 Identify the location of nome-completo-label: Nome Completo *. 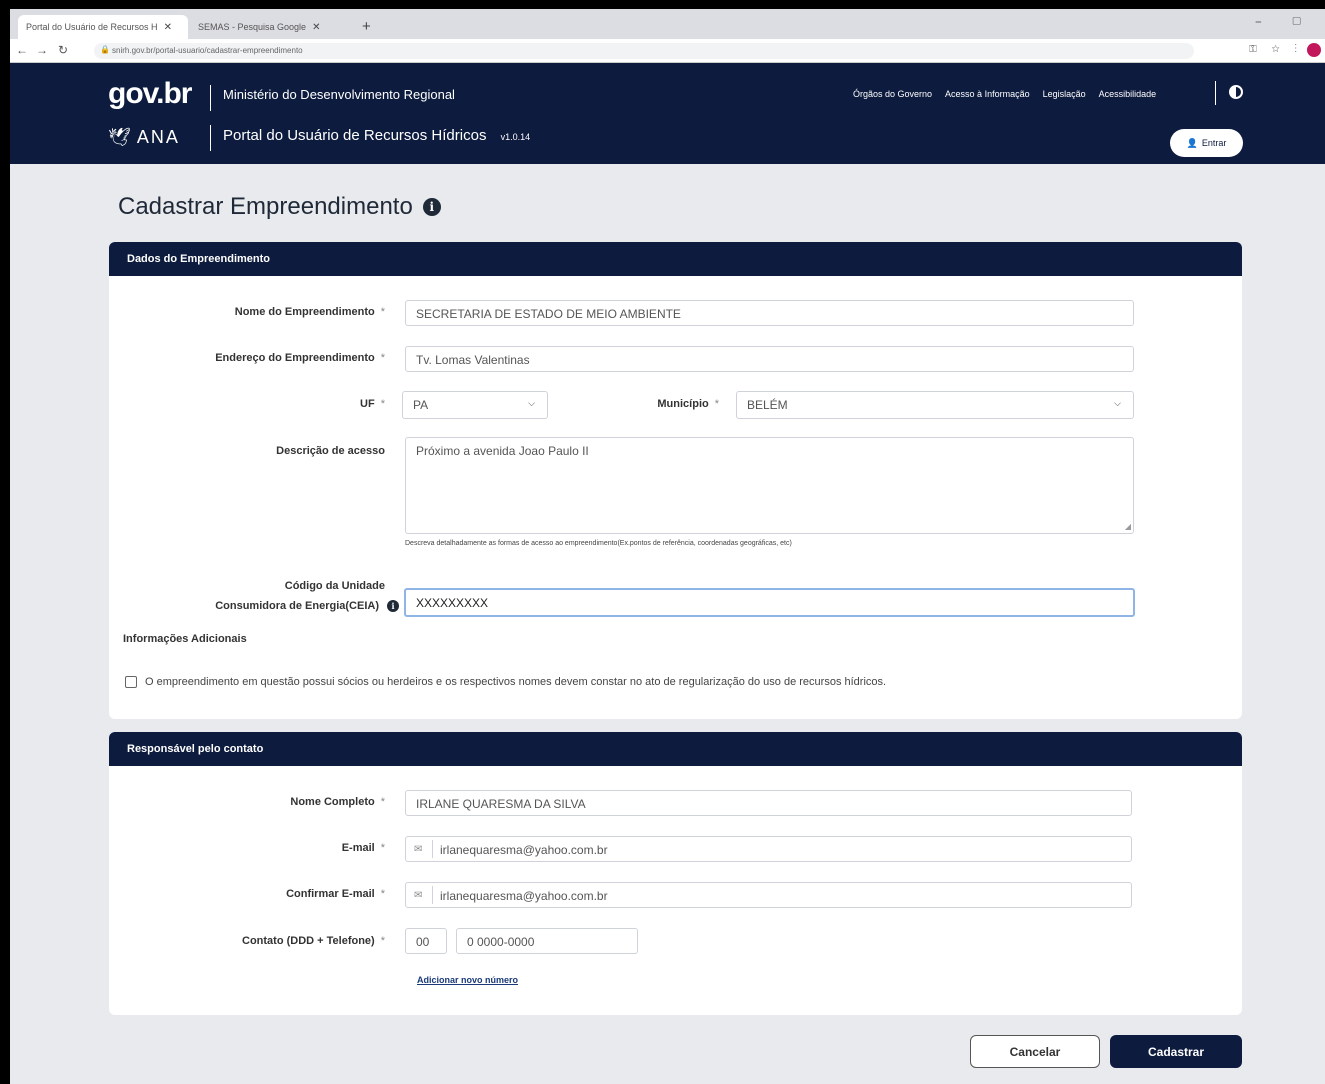
(267, 802).